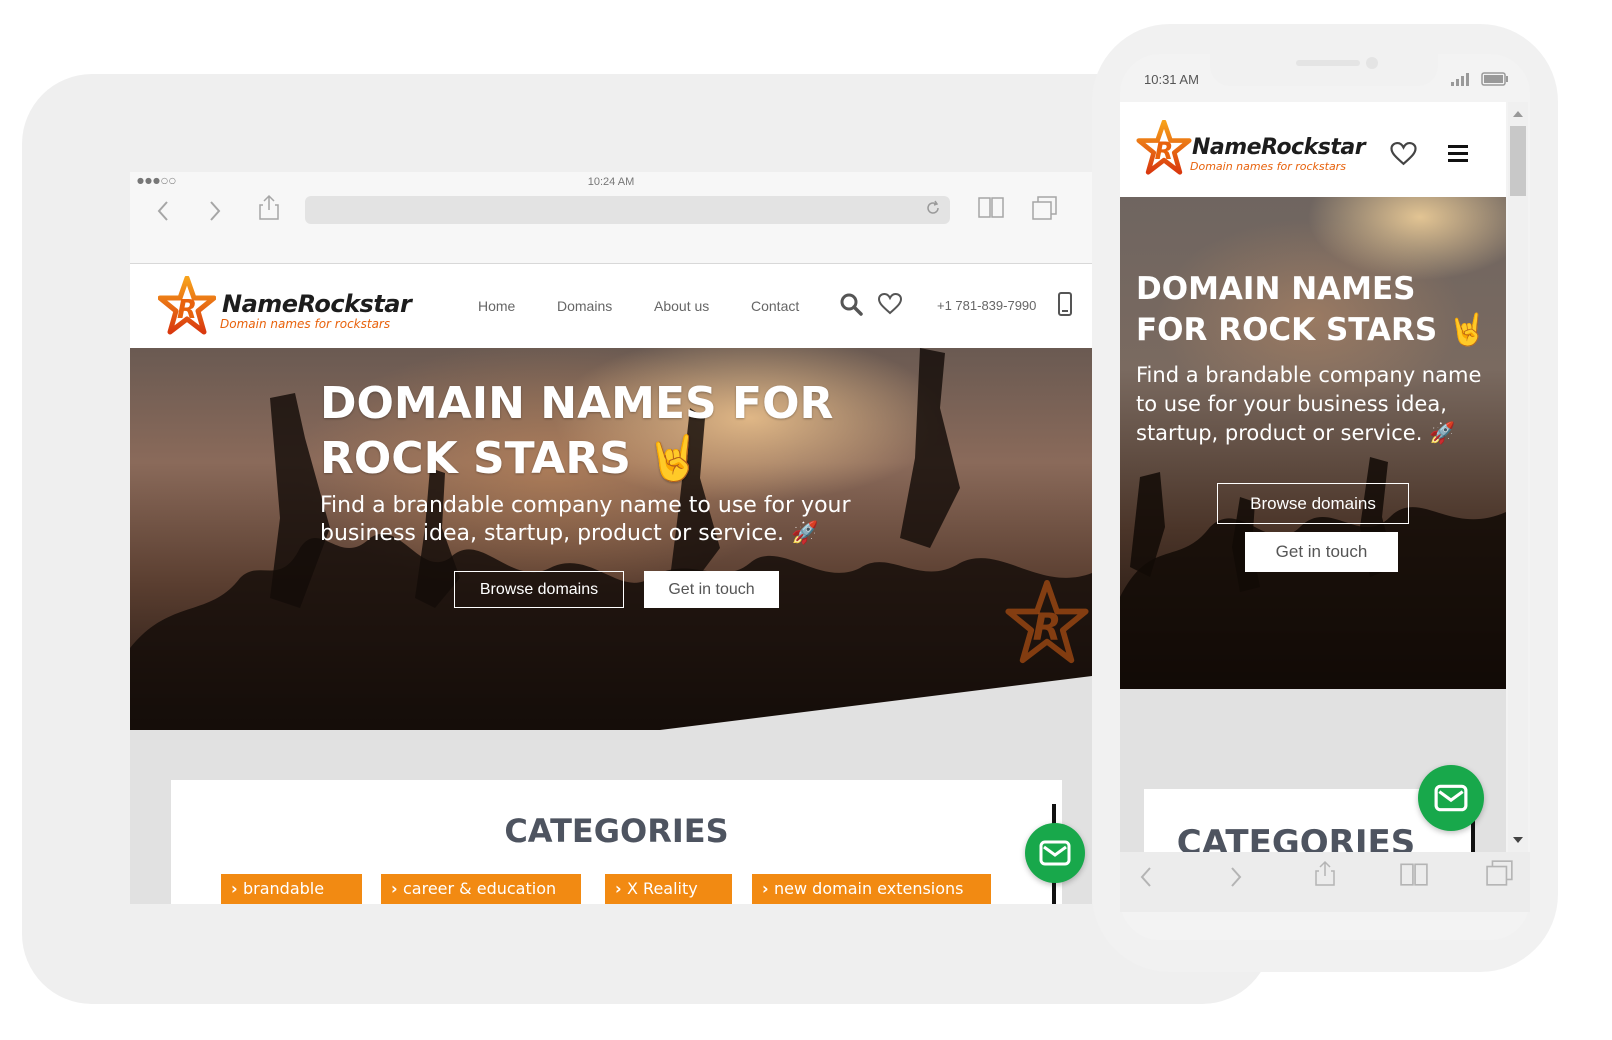 The image size is (1612, 1040). I want to click on phone-camera, so click(1372, 63).